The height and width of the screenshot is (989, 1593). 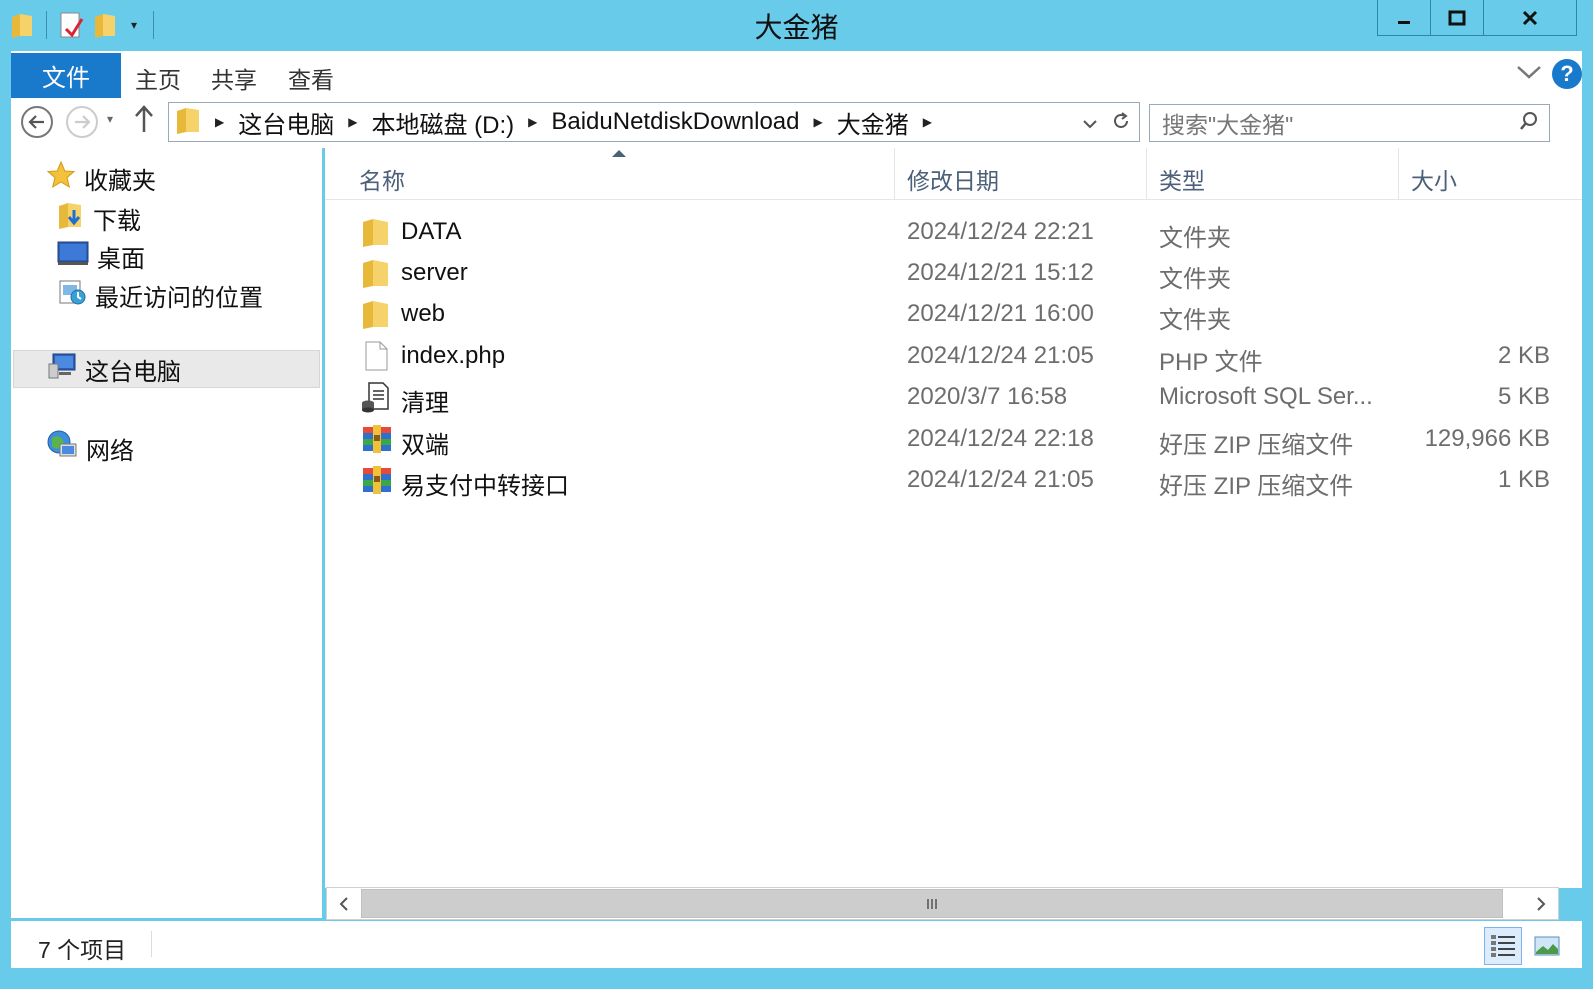 What do you see at coordinates (311, 78) in the screenshot?
I see `tab-view: 查看` at bounding box center [311, 78].